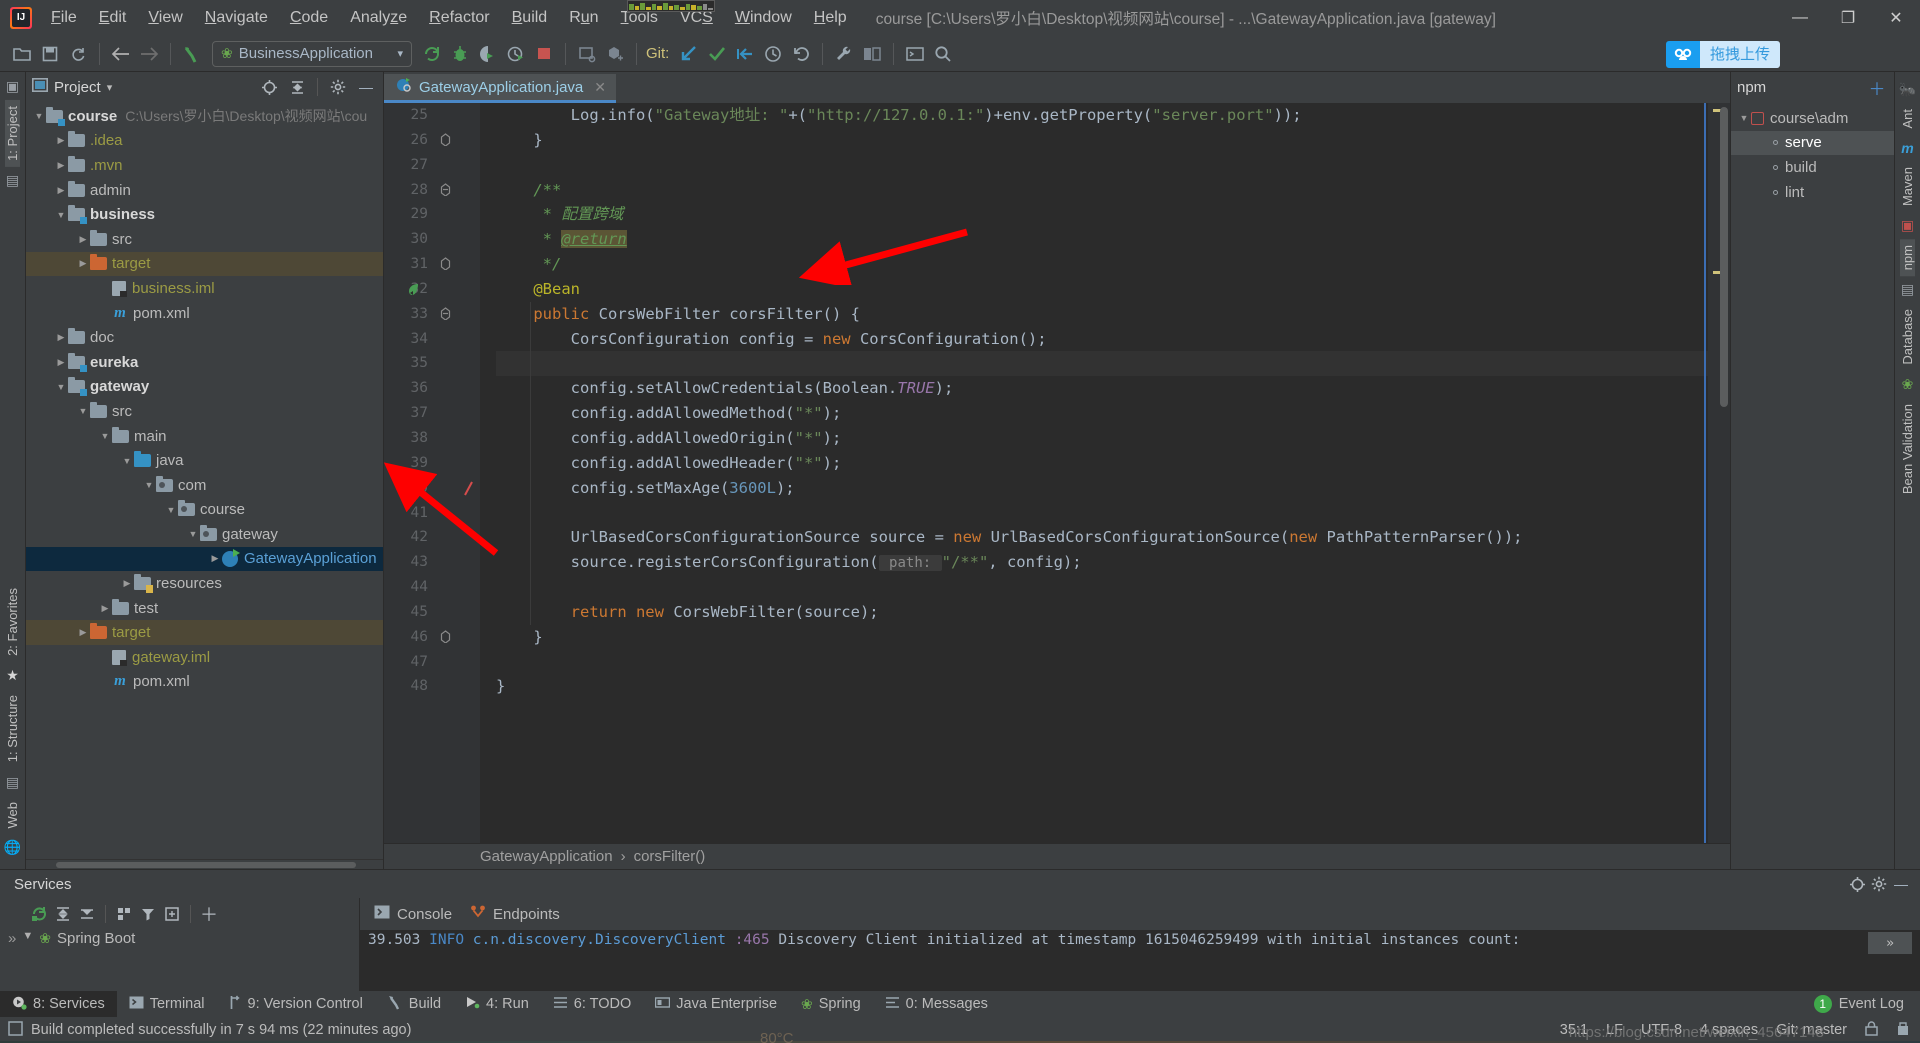 The image size is (1920, 1043). I want to click on services-locate-icon, so click(1857, 884).